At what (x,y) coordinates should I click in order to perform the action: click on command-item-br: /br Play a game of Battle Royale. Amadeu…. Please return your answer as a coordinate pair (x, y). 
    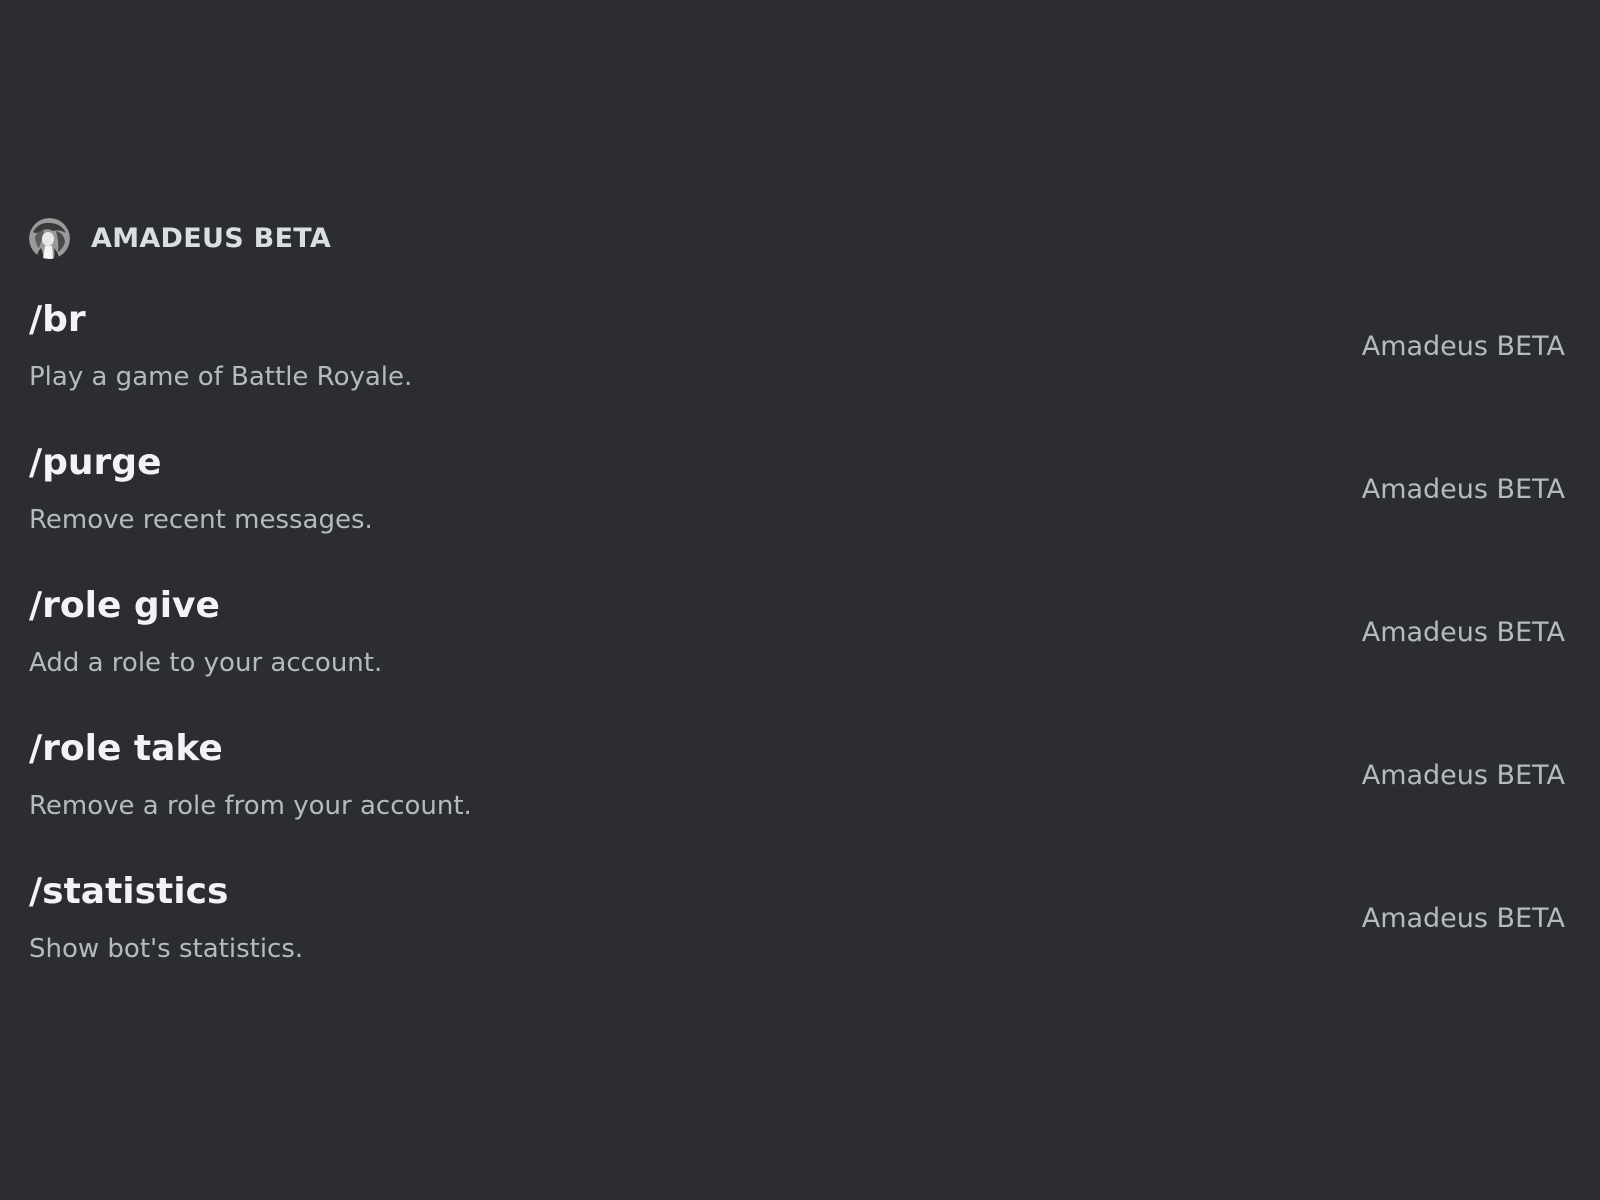
    Looking at the image, I should click on (800, 364).